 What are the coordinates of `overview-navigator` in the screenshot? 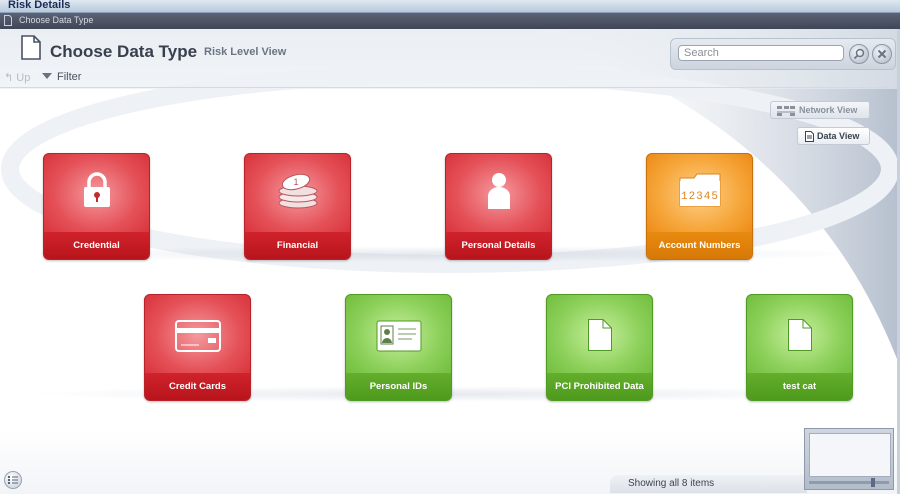 It's located at (849, 459).